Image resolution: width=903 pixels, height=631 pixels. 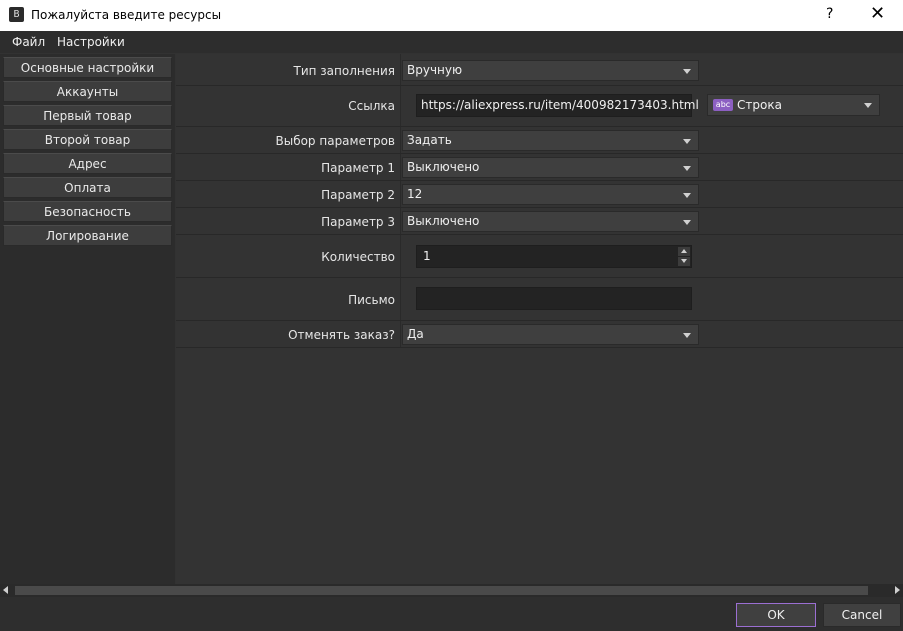 I want to click on cancel-order-combo: Да, so click(x=550, y=334).